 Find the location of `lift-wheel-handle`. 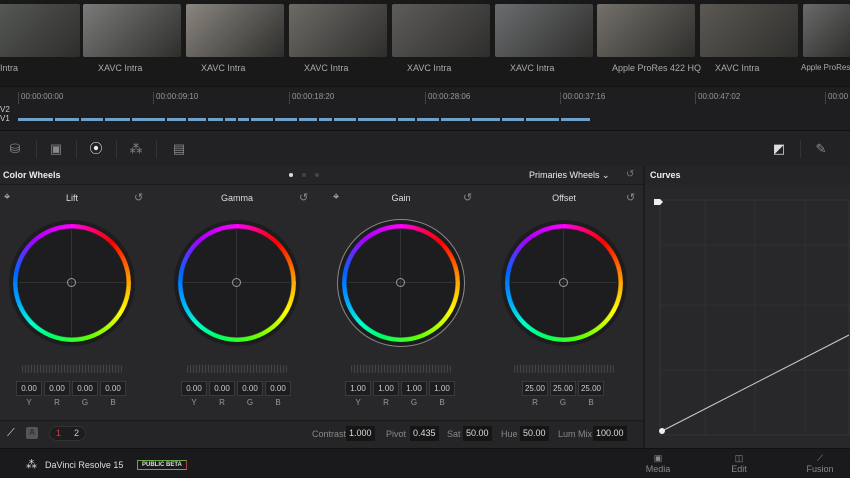

lift-wheel-handle is located at coordinates (71, 282).